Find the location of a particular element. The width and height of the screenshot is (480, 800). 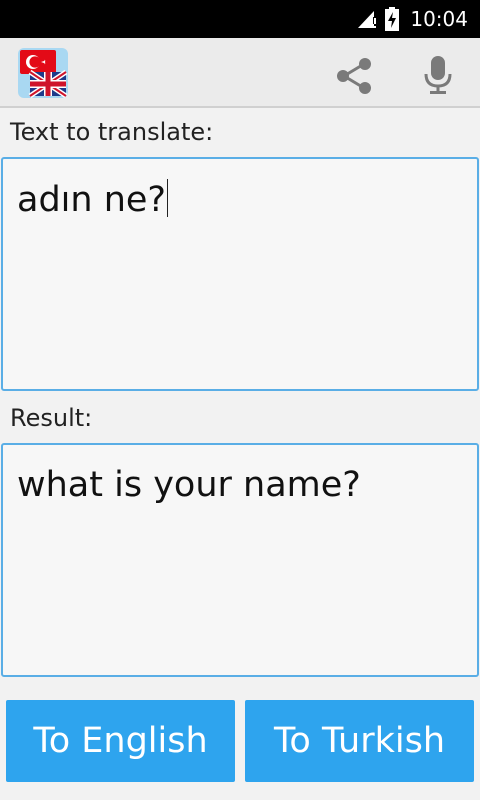

result-label: Result: is located at coordinates (51, 418).